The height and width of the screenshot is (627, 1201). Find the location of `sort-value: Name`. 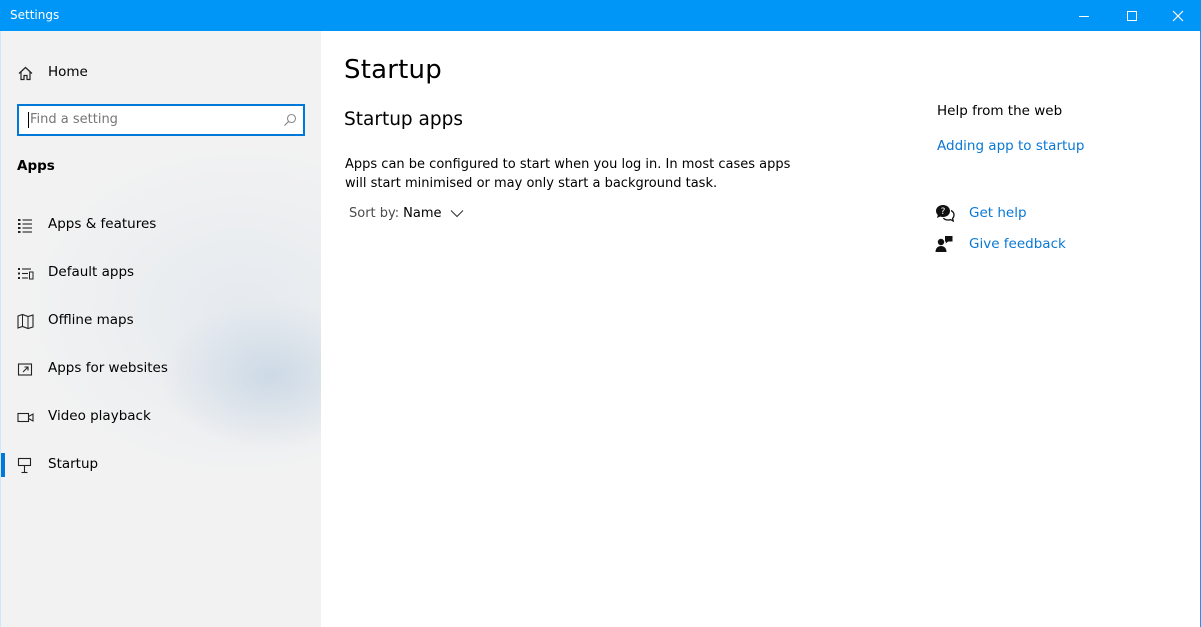

sort-value: Name is located at coordinates (422, 213).